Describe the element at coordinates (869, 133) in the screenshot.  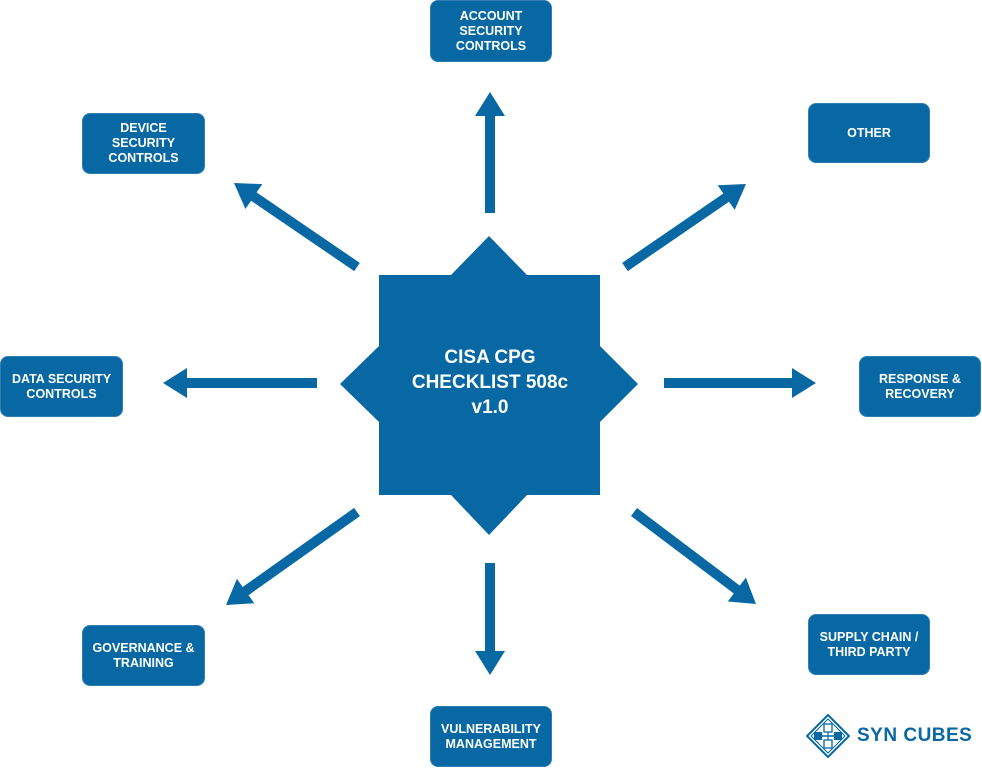
I see `node-other: OTHER` at that location.